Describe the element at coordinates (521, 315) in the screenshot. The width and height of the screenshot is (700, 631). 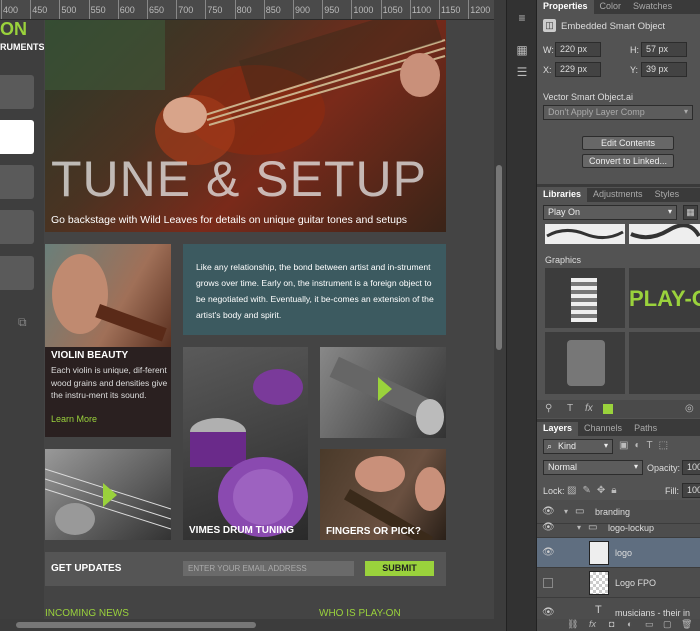
I see `panel-icon-strip: ≡ ▦ ☰` at that location.